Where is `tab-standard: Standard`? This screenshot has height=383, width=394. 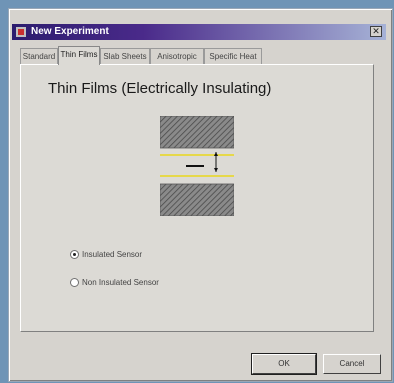 tab-standard: Standard is located at coordinates (39, 56).